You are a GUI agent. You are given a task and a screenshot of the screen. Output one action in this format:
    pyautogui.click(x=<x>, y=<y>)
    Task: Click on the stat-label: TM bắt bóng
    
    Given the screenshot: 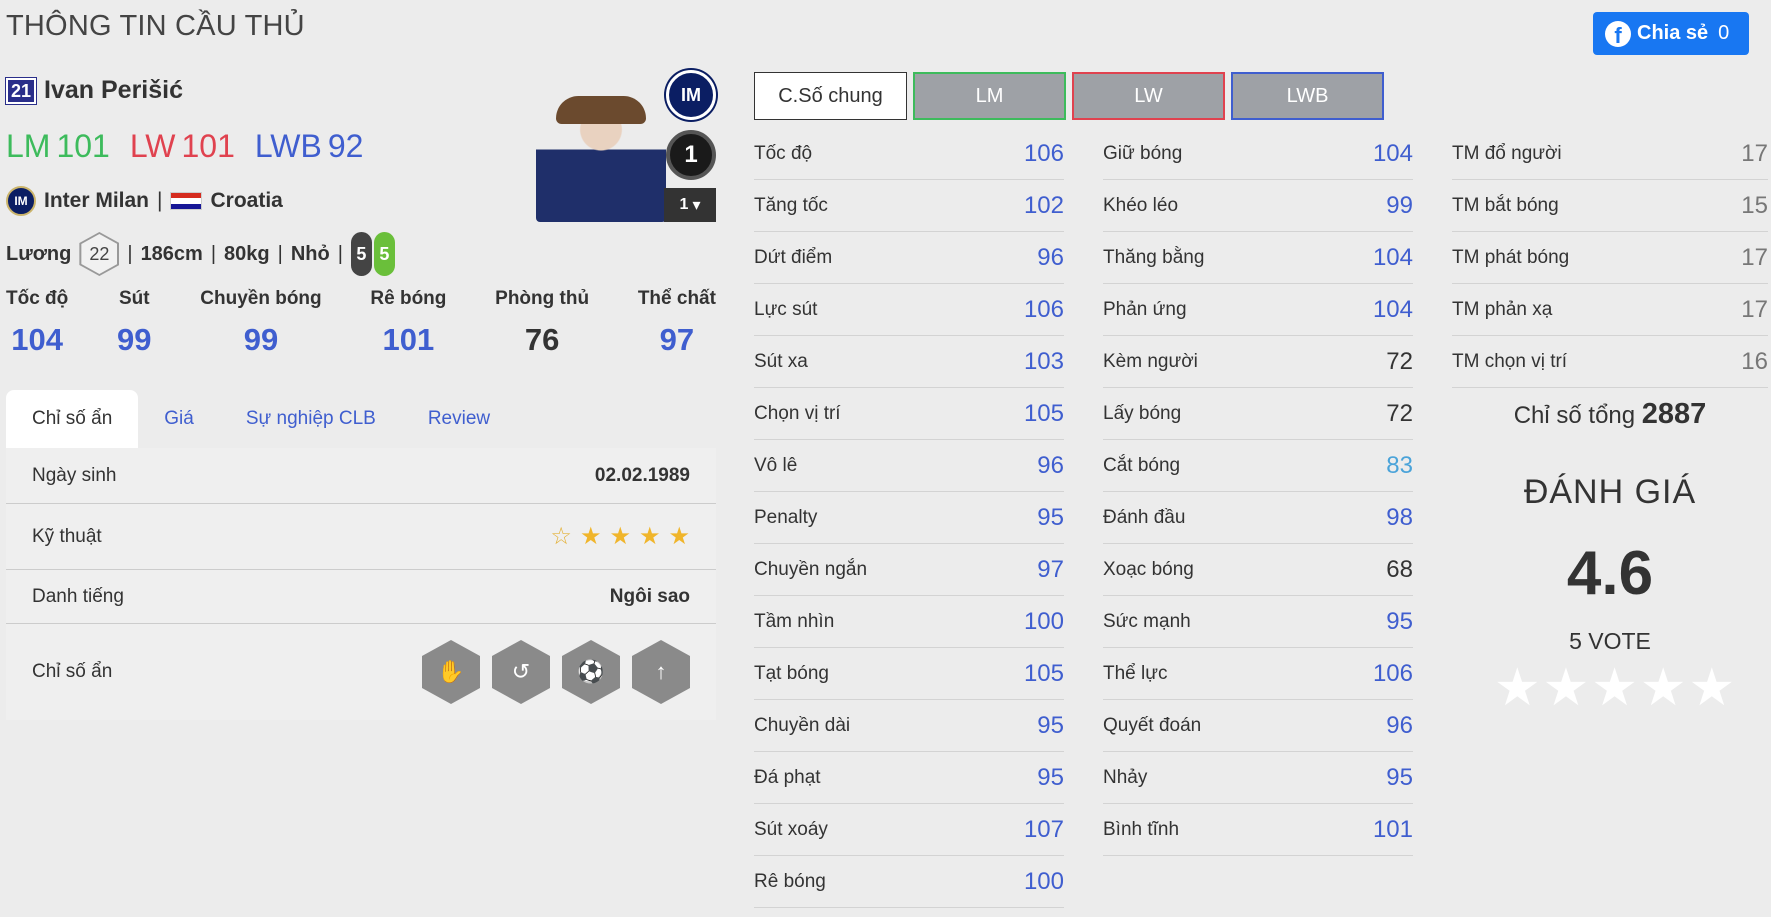 What is the action you would take?
    pyautogui.click(x=1505, y=205)
    